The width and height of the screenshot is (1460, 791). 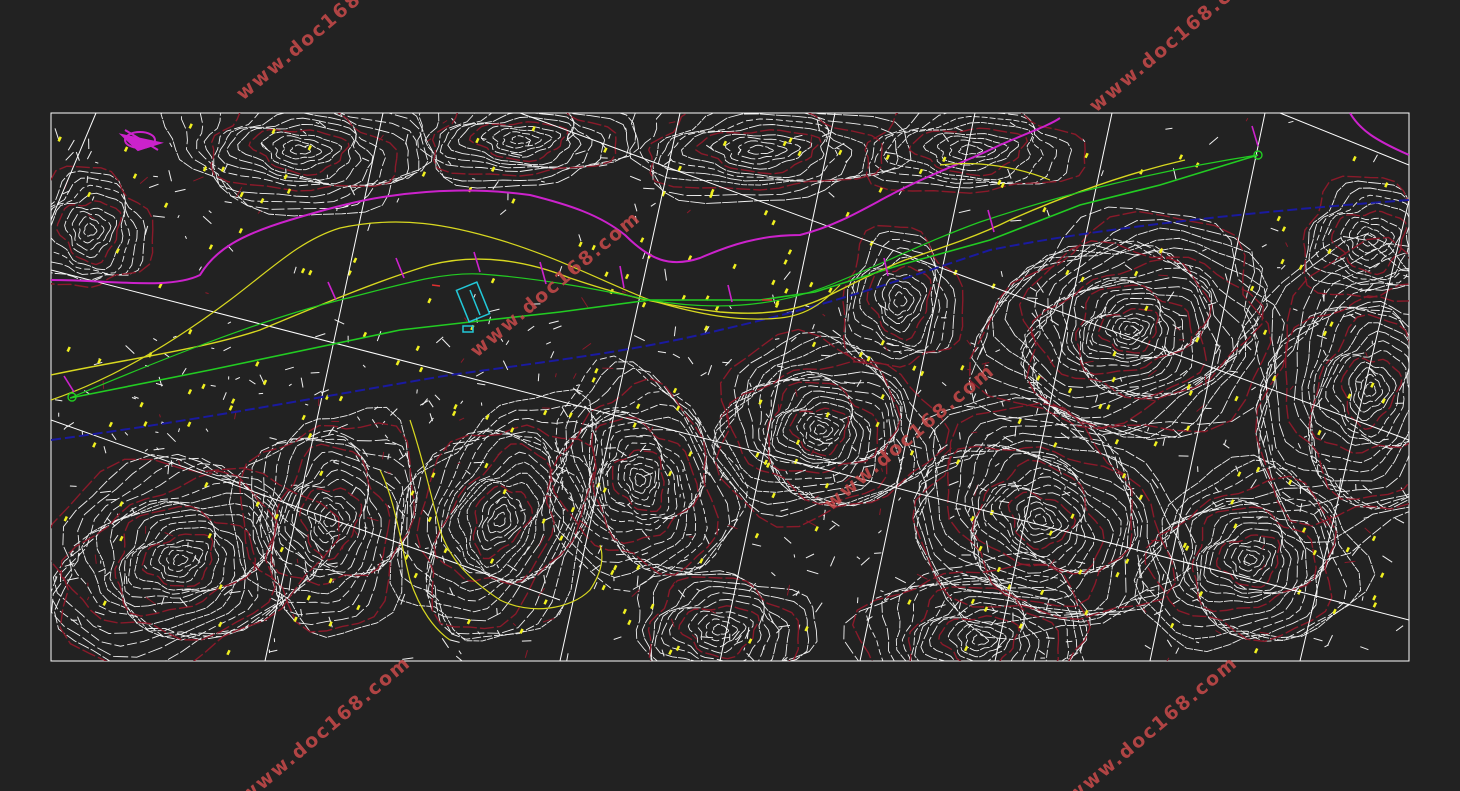 I want to click on bridge-structure, so click(x=473, y=307).